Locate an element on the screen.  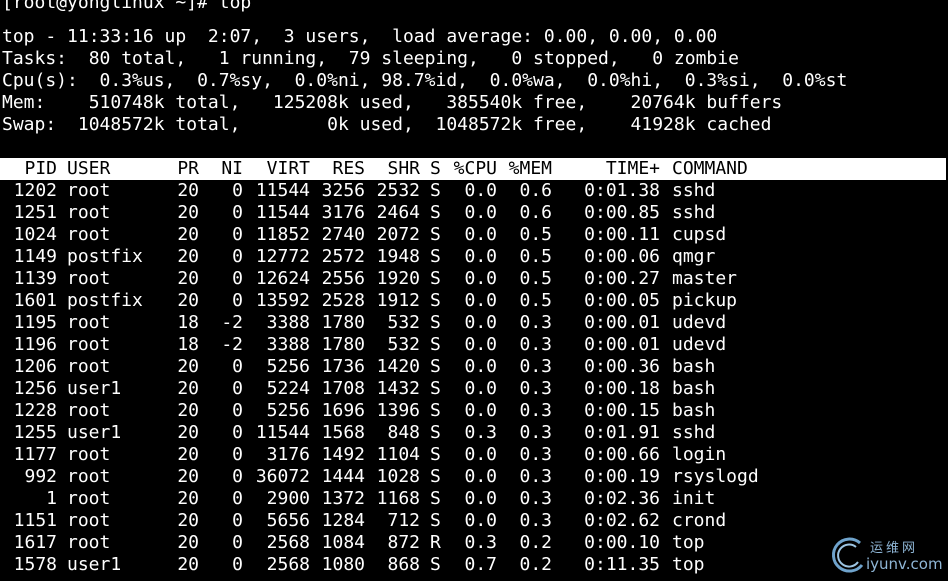
cell-virt: 11852 is located at coordinates (282, 234).